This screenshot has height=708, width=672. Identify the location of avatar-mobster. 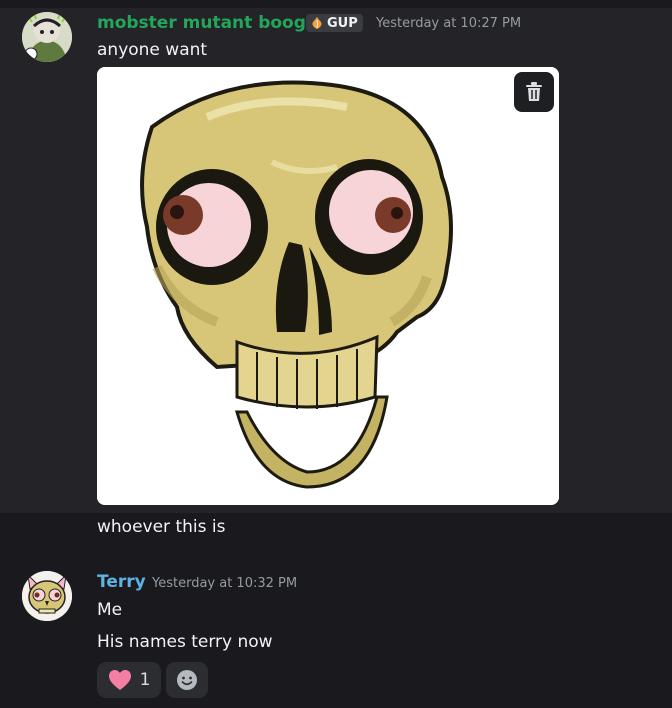
(47, 37).